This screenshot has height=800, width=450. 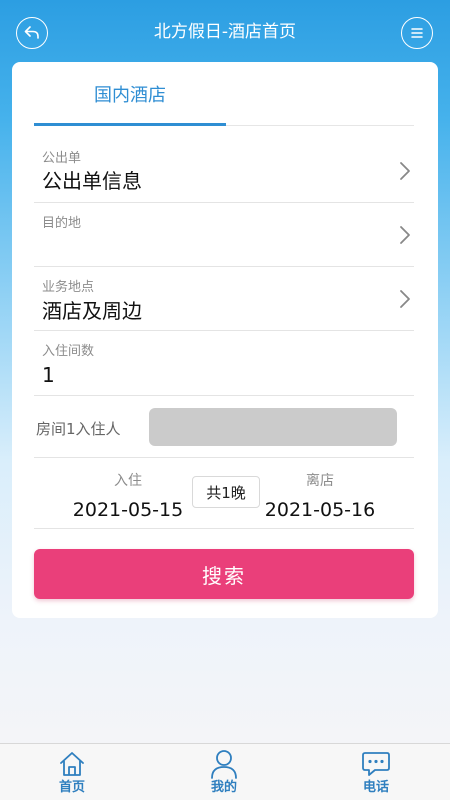 I want to click on document-label: 公出单, so click(x=62, y=158).